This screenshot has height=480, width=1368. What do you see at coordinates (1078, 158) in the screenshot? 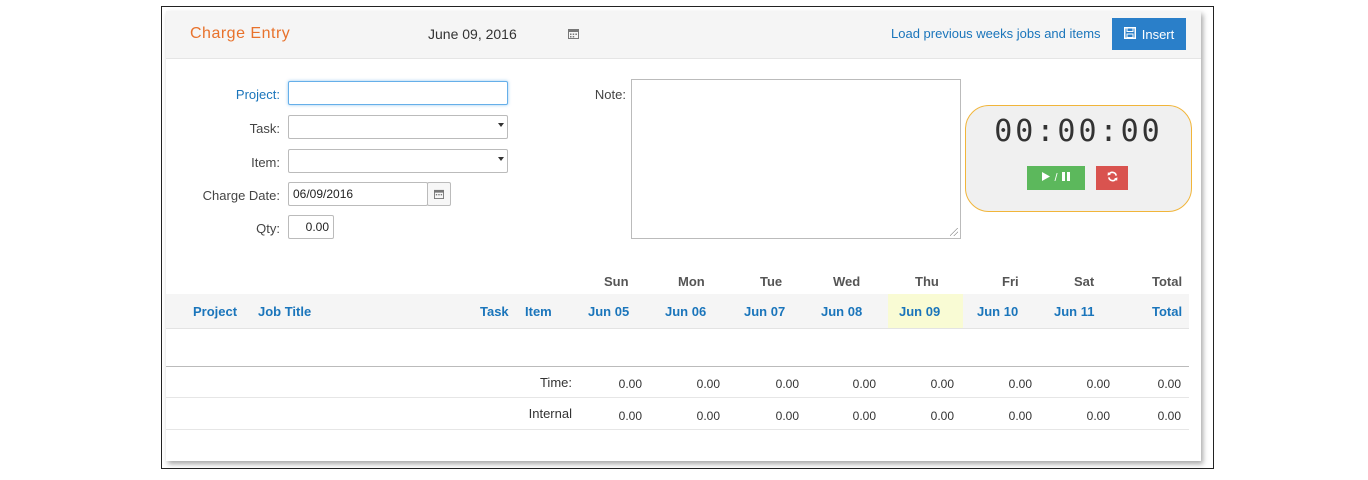
I see `timer-widget: 00:00:00 /` at bounding box center [1078, 158].